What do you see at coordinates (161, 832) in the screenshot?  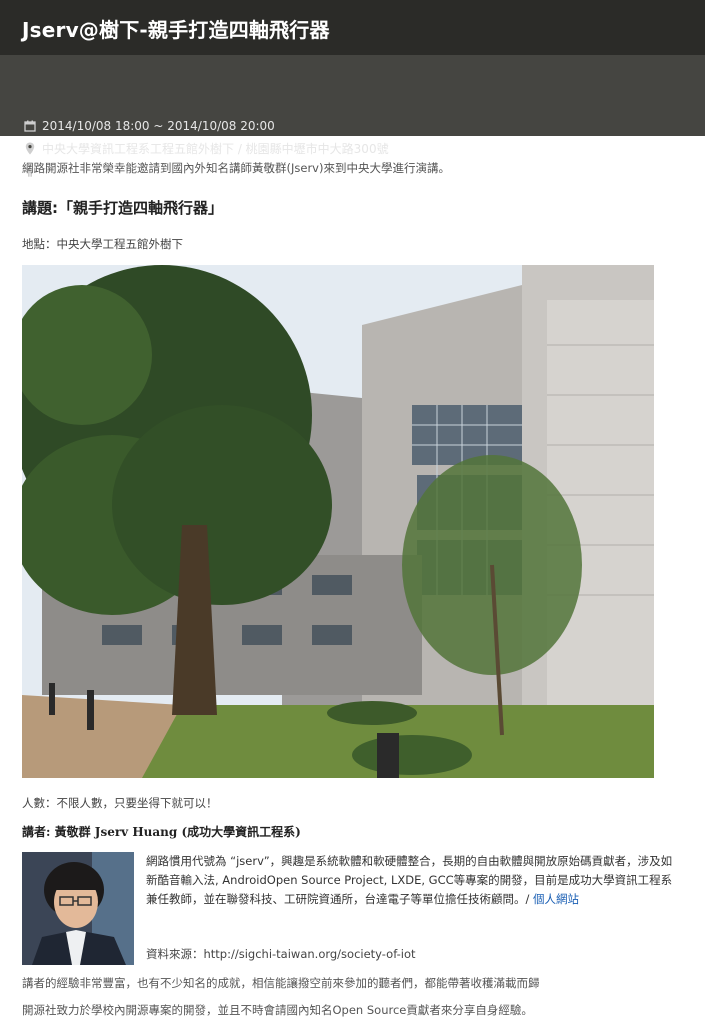 I see `speaker-heading: 講者: 黃敬群 Jserv Huang (成功大學資訊工程系)` at bounding box center [161, 832].